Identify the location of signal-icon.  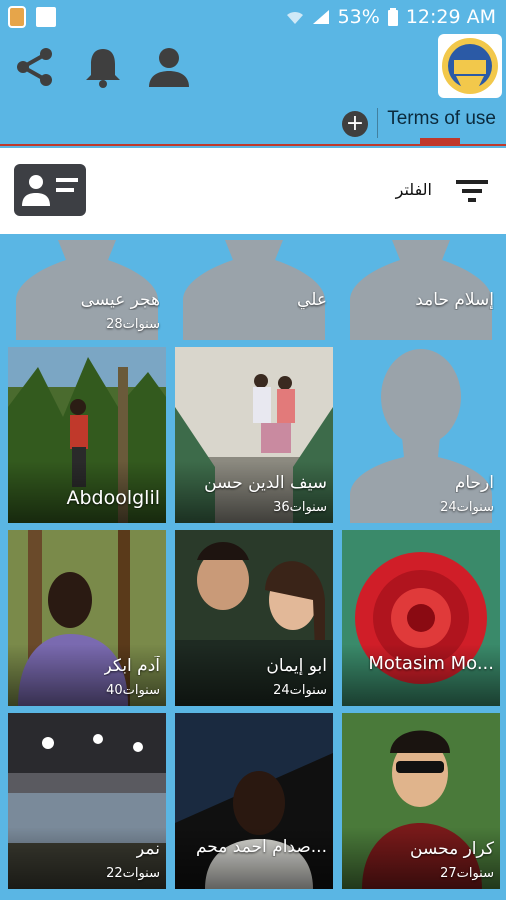
(320, 17).